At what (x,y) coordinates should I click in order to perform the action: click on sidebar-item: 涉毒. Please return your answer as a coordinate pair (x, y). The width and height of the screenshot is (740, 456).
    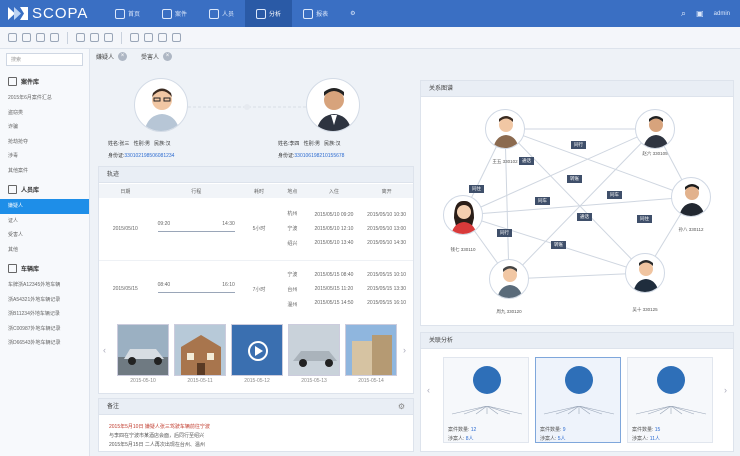
    Looking at the image, I should click on (44, 156).